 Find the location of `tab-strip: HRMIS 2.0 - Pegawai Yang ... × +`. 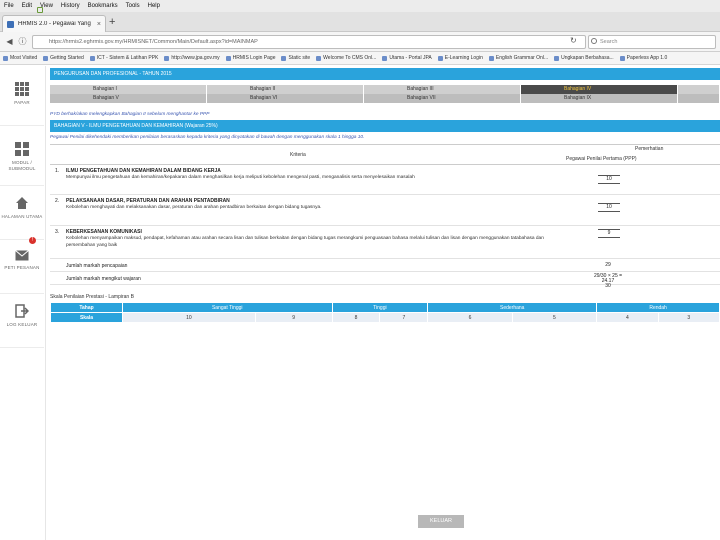

tab-strip: HRMIS 2.0 - Pegawai Yang ... × + is located at coordinates (360, 22).